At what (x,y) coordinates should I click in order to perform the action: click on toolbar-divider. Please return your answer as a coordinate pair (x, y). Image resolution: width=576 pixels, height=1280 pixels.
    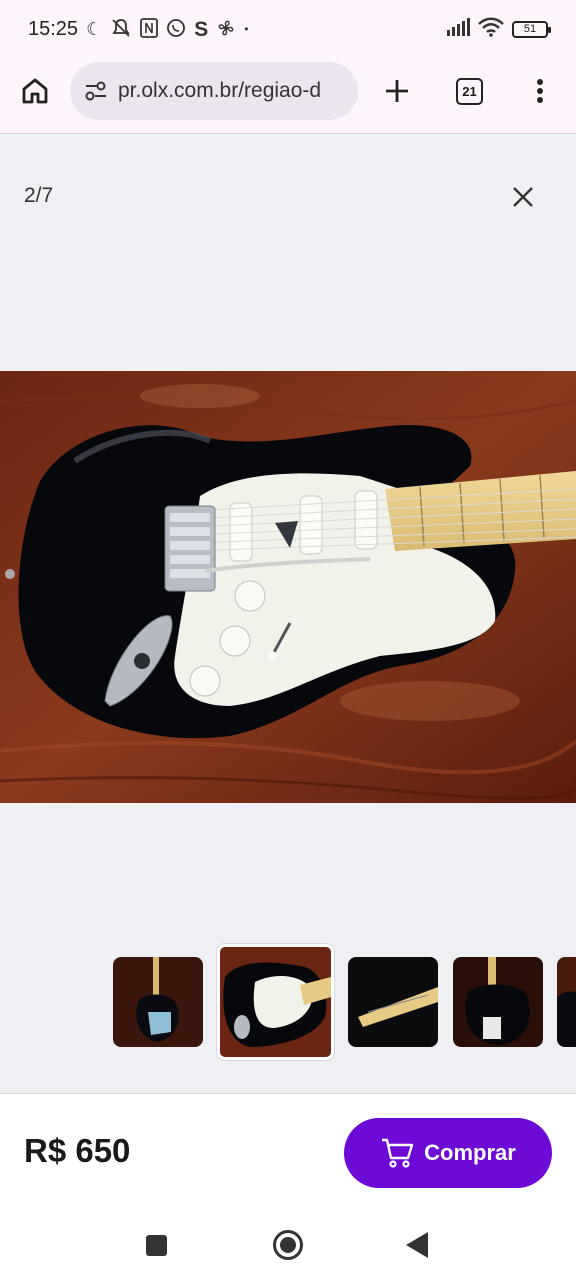
    Looking at the image, I should click on (288, 133).